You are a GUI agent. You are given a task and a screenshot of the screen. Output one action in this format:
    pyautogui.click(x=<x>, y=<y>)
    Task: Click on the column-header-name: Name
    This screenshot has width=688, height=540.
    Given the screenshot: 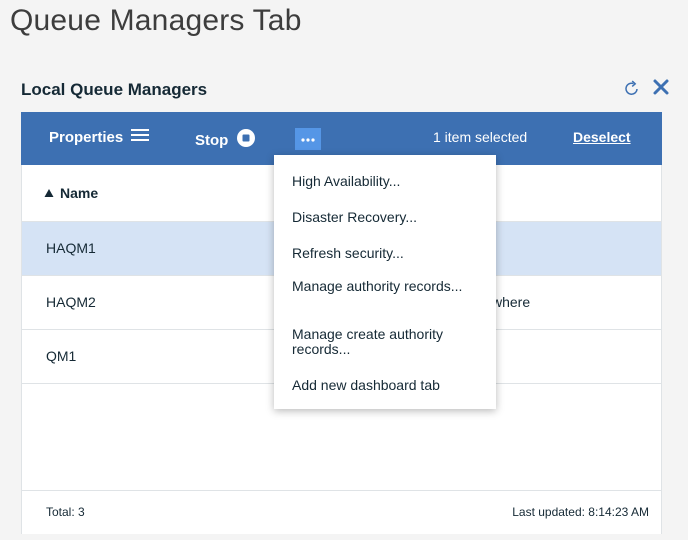 What is the action you would take?
    pyautogui.click(x=71, y=193)
    